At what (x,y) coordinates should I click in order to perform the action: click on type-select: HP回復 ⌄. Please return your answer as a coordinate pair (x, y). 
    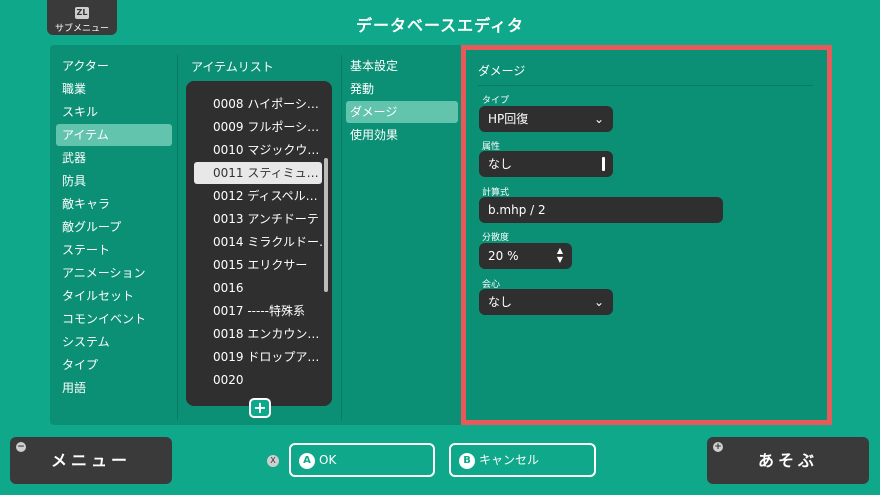
    Looking at the image, I should click on (546, 119).